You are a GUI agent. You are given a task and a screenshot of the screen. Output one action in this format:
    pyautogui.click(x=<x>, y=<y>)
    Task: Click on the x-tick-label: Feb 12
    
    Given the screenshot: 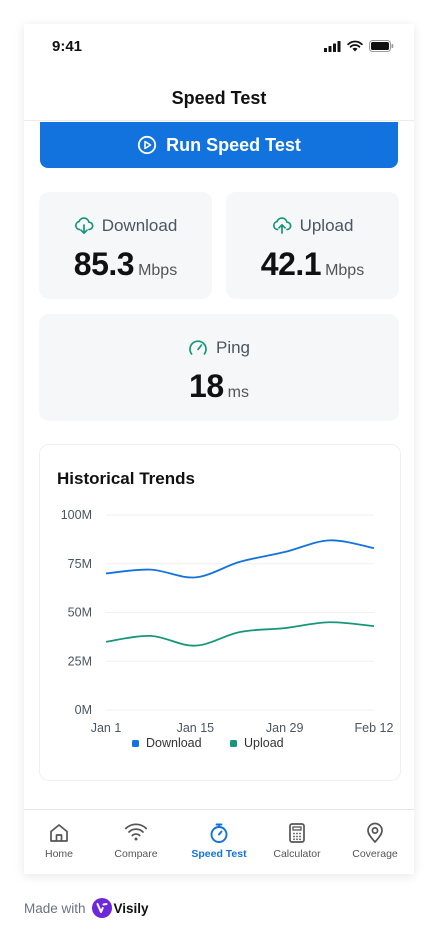 What is the action you would take?
    pyautogui.click(x=374, y=728)
    